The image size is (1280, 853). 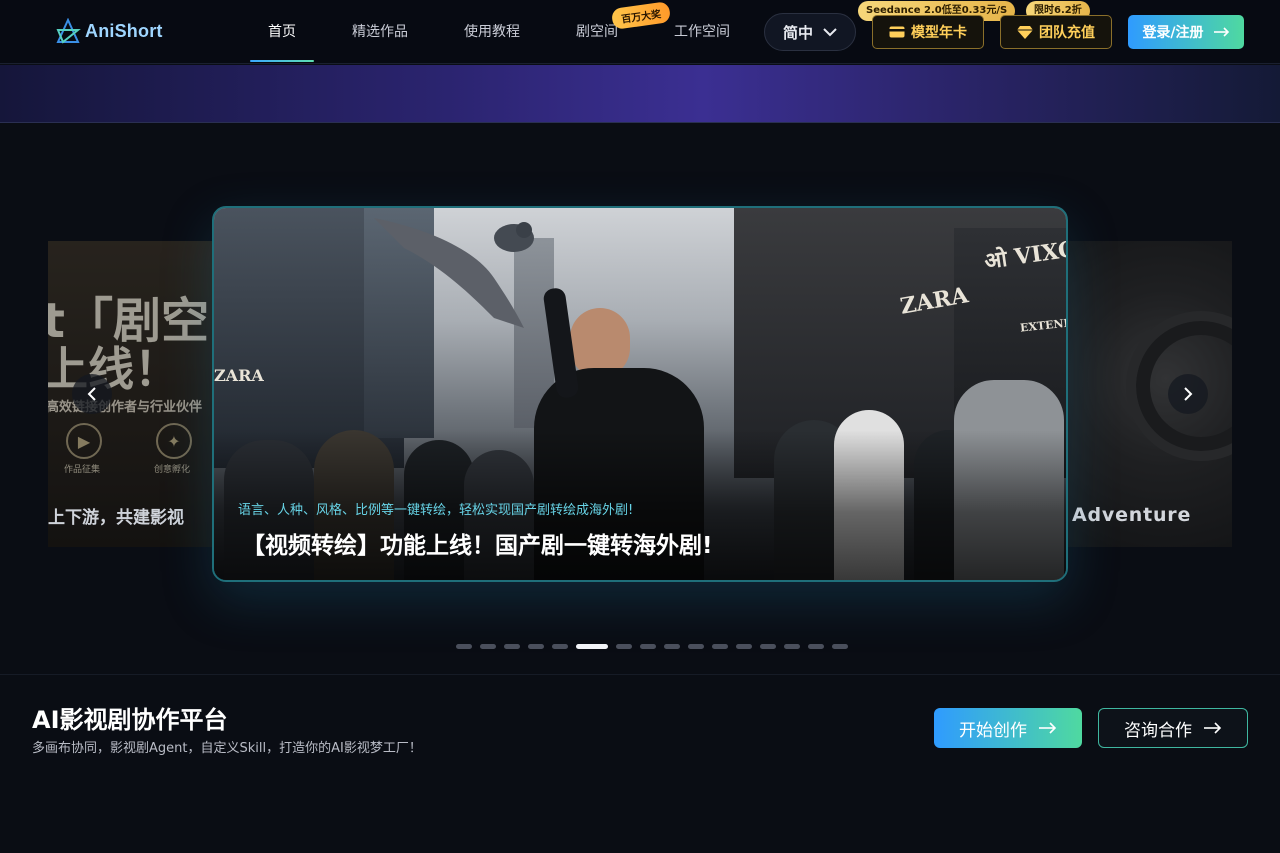 What do you see at coordinates (830, 31) in the screenshot?
I see `chevron-down-icon` at bounding box center [830, 31].